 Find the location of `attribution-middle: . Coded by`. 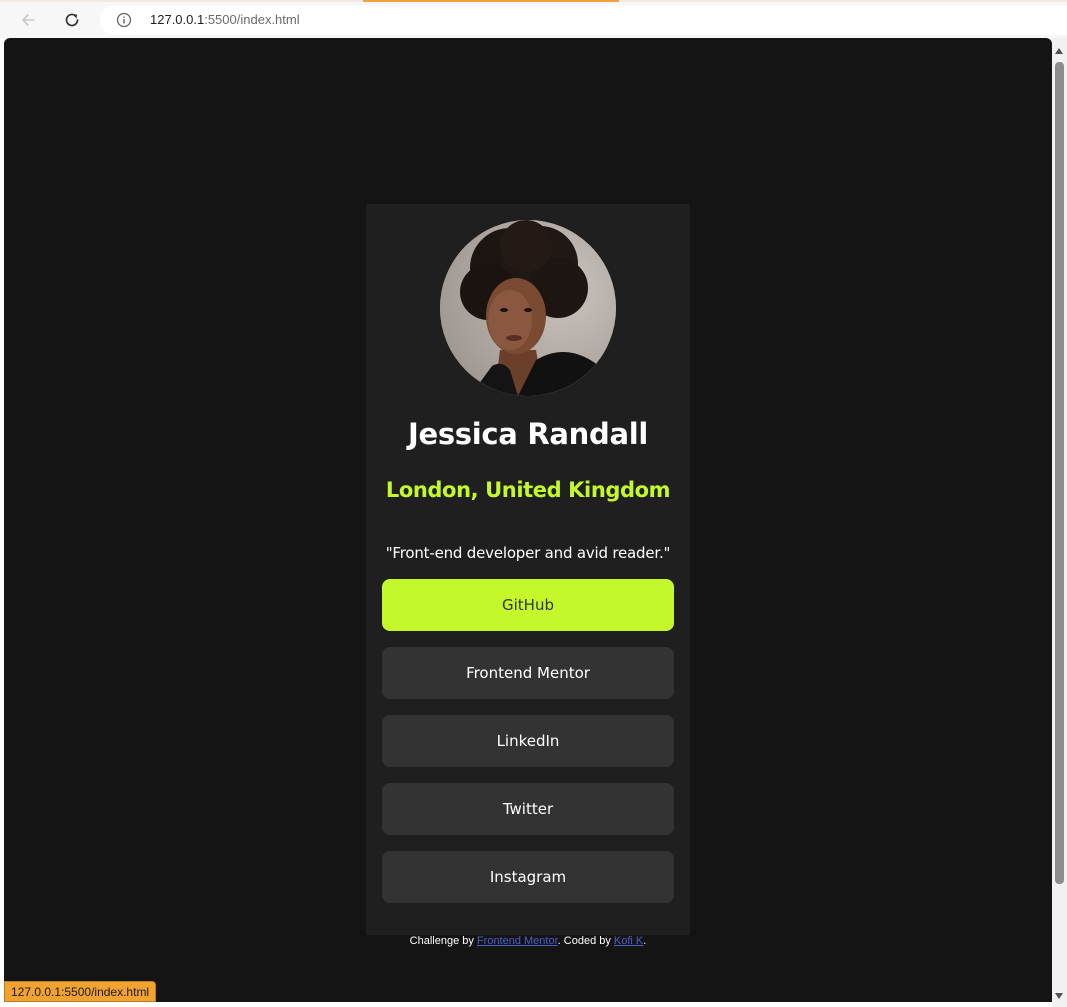

attribution-middle: . Coded by is located at coordinates (585, 941).